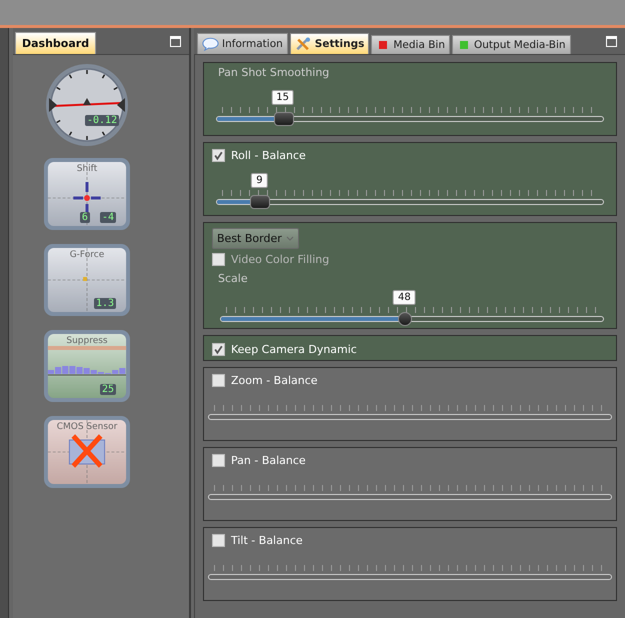  What do you see at coordinates (259, 155) in the screenshot?
I see `checkbox: Roll - Balance` at bounding box center [259, 155].